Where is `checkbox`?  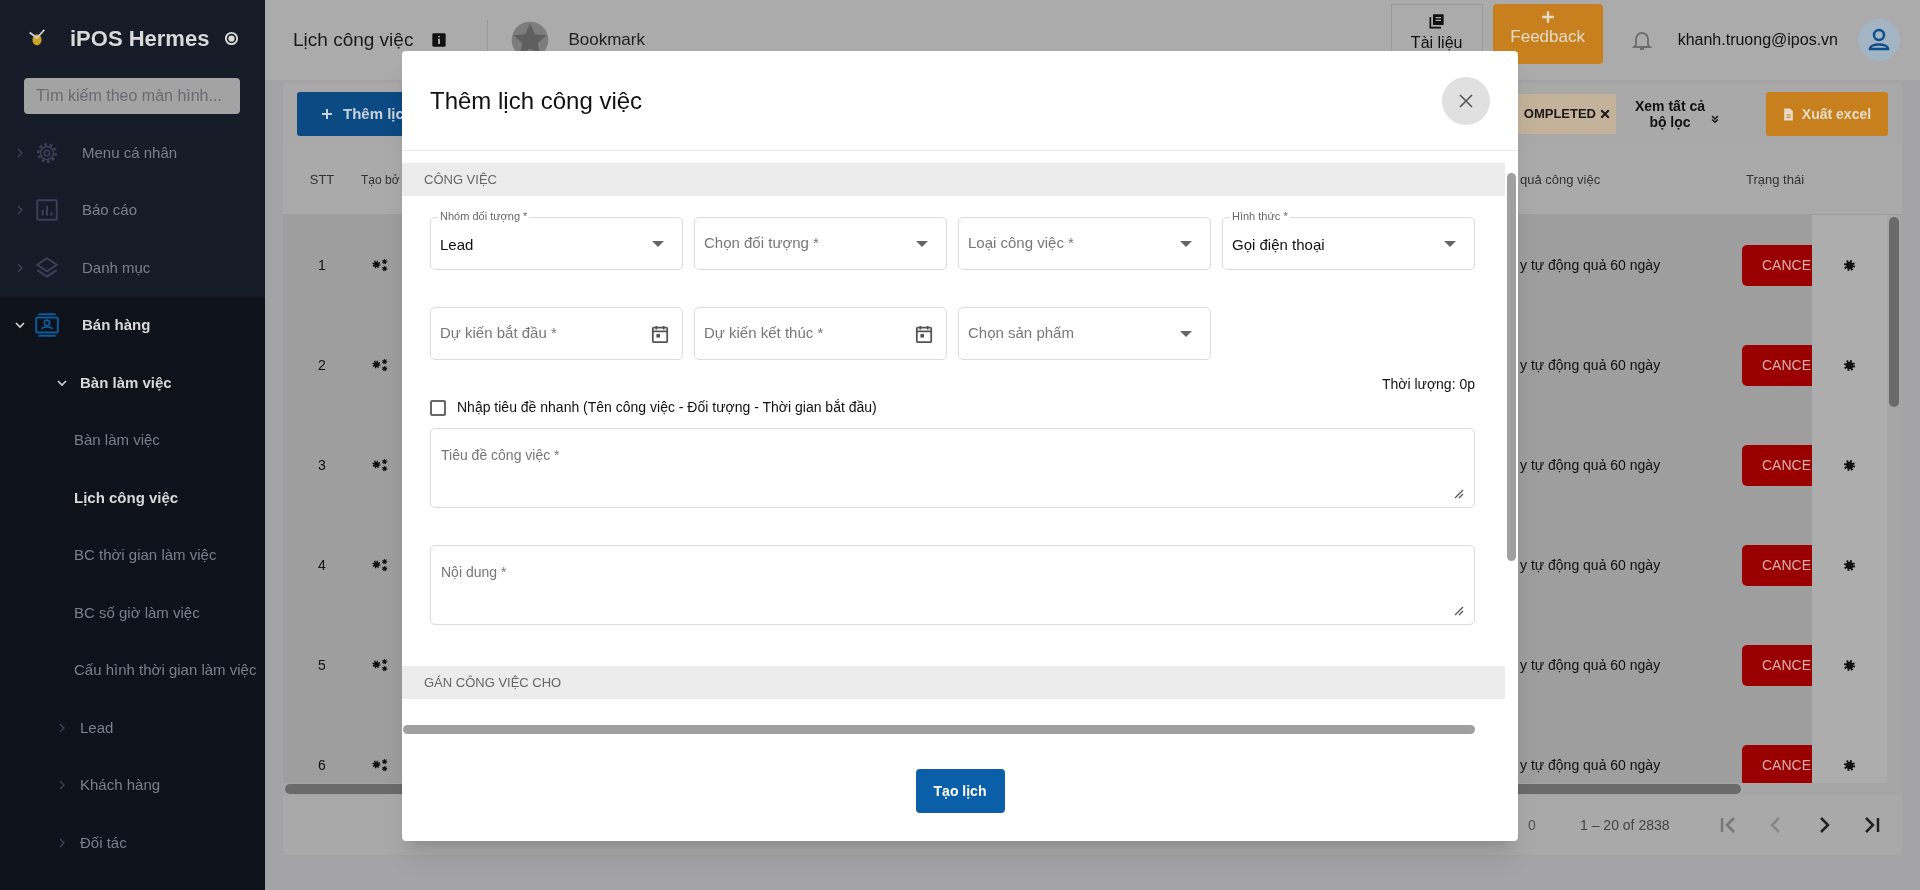 checkbox is located at coordinates (438, 407).